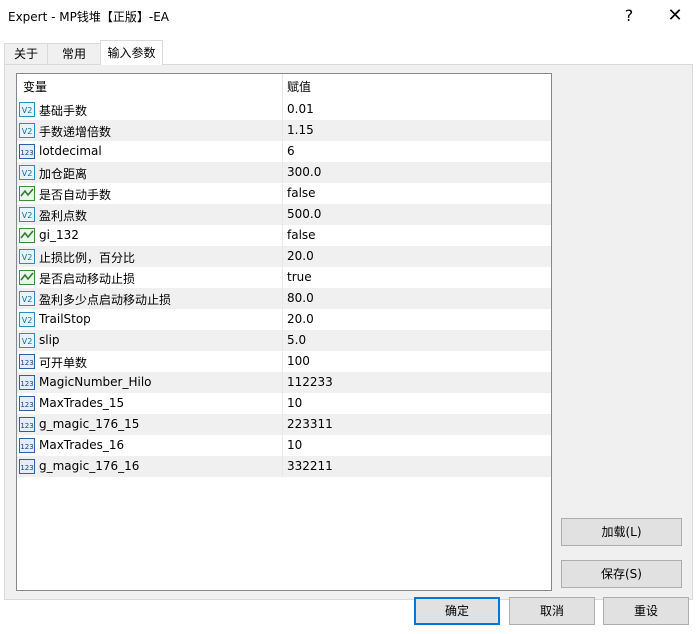  Describe the element at coordinates (310, 382) in the screenshot. I see `parameter-value: 112233` at that location.